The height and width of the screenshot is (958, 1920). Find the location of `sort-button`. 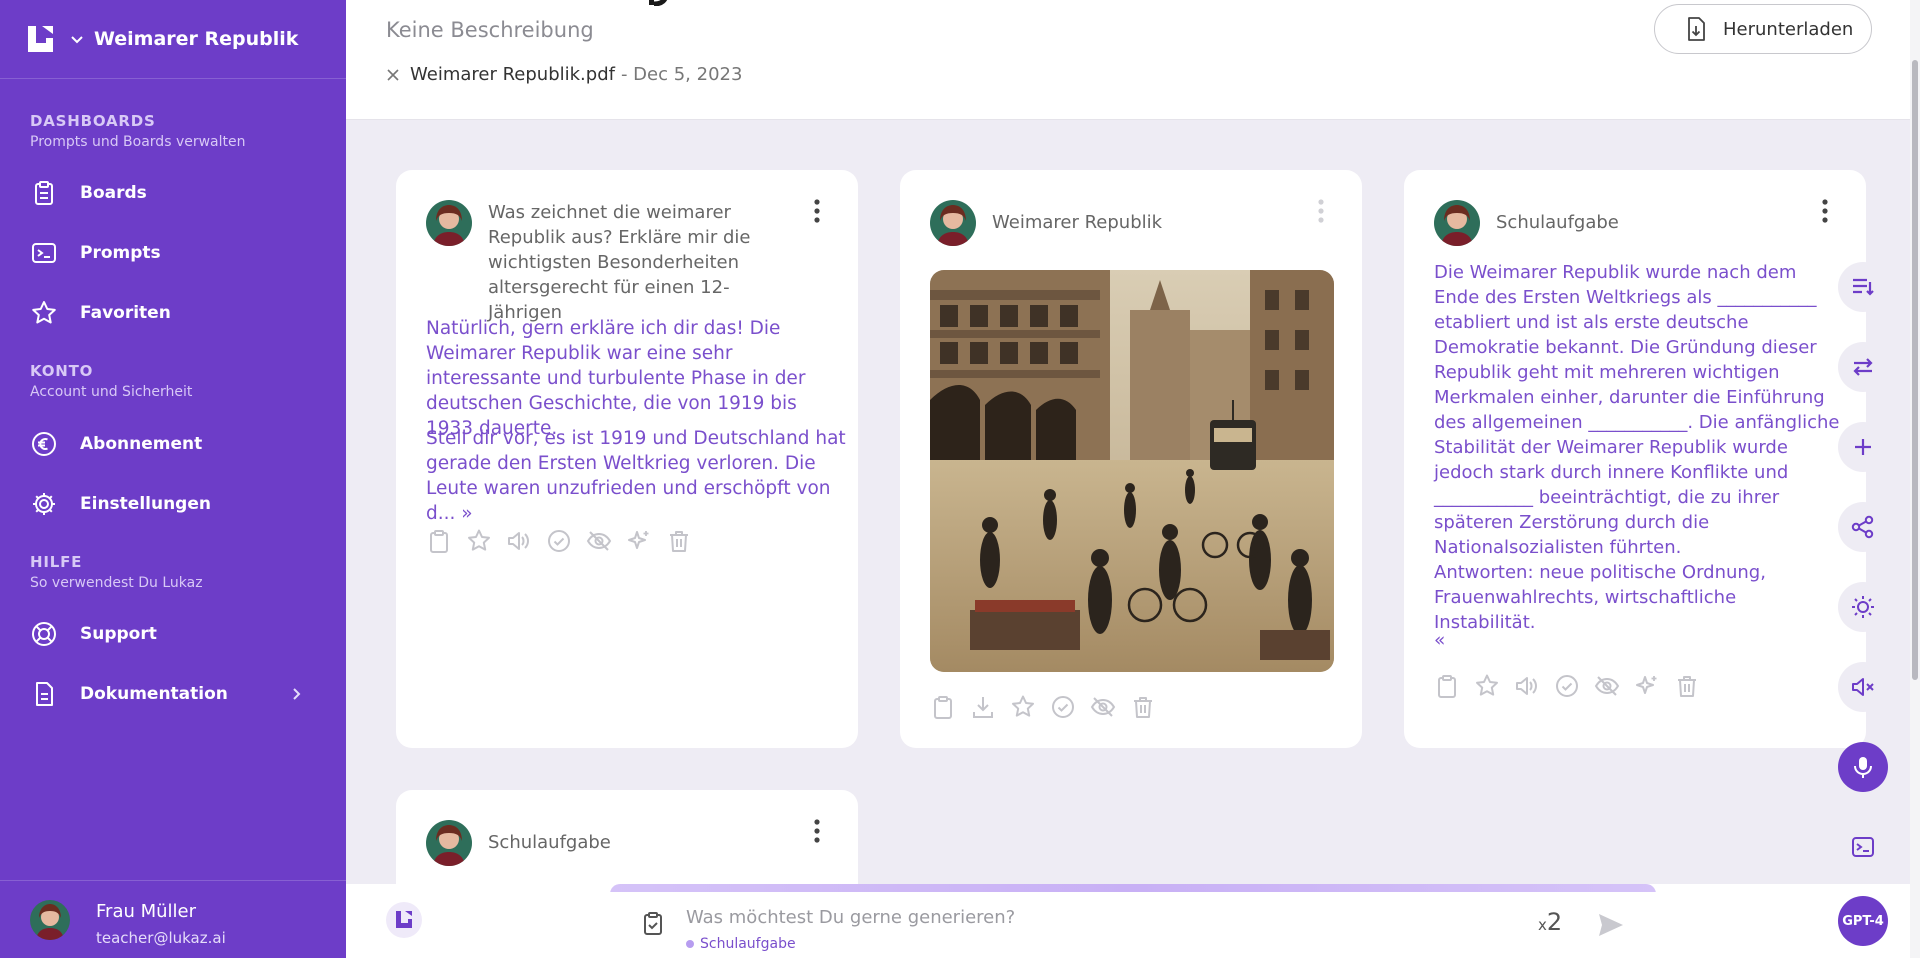

sort-button is located at coordinates (1863, 287).